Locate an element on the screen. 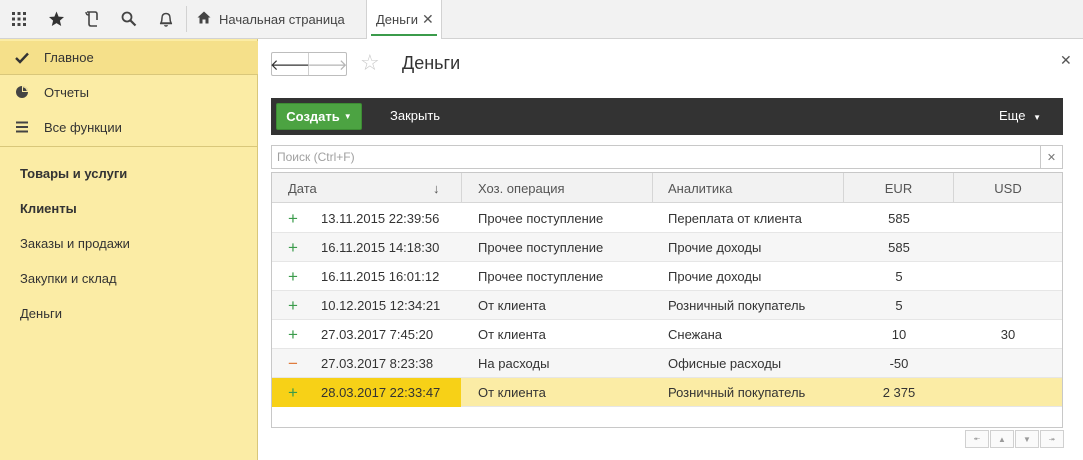 This screenshot has width=1083, height=460. first-page-icon: ⯬ is located at coordinates (977, 438).